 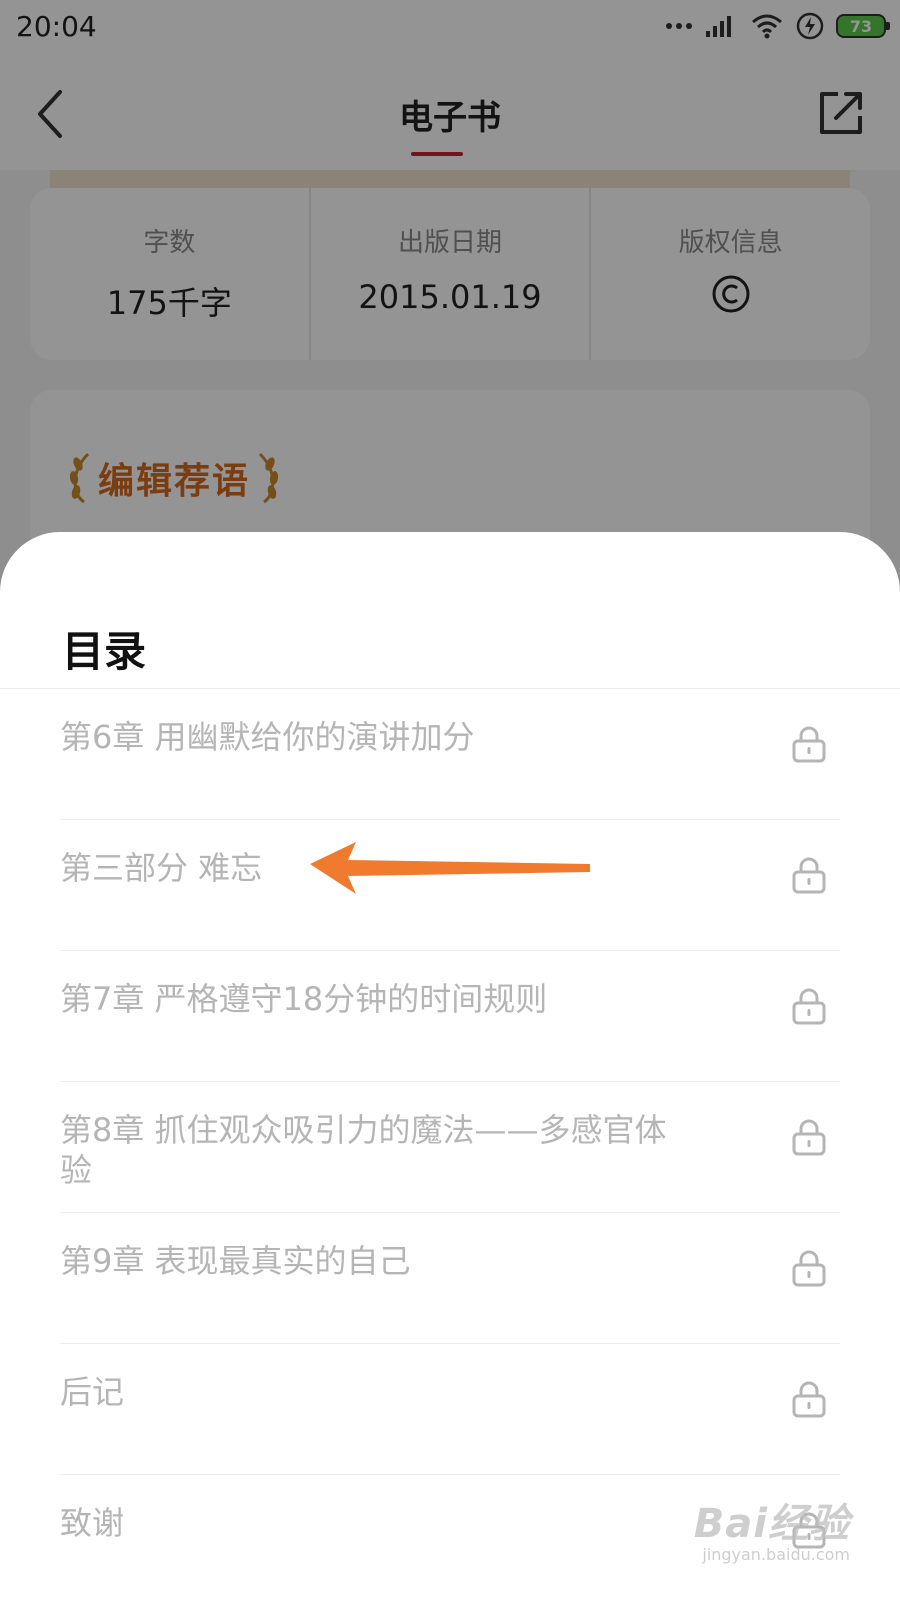 What do you see at coordinates (776, 1554) in the screenshot?
I see `watermark-url: jingyan.baidu.com` at bounding box center [776, 1554].